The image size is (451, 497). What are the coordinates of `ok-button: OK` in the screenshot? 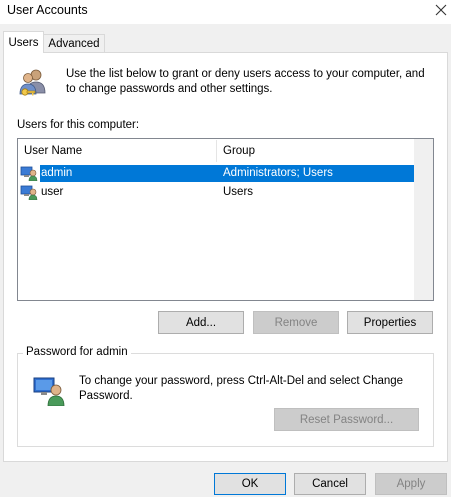 It's located at (250, 484).